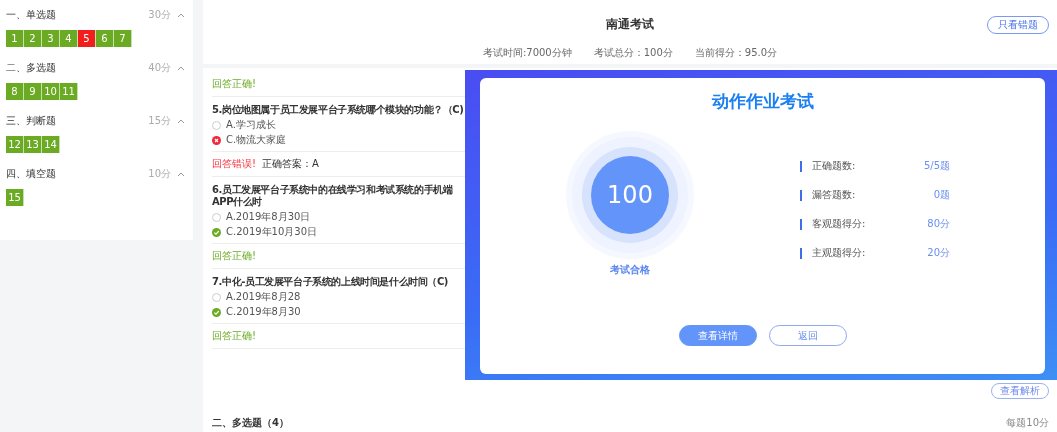  Describe the element at coordinates (717, 335) in the screenshot. I see `view-details-button: 查看详情` at that location.